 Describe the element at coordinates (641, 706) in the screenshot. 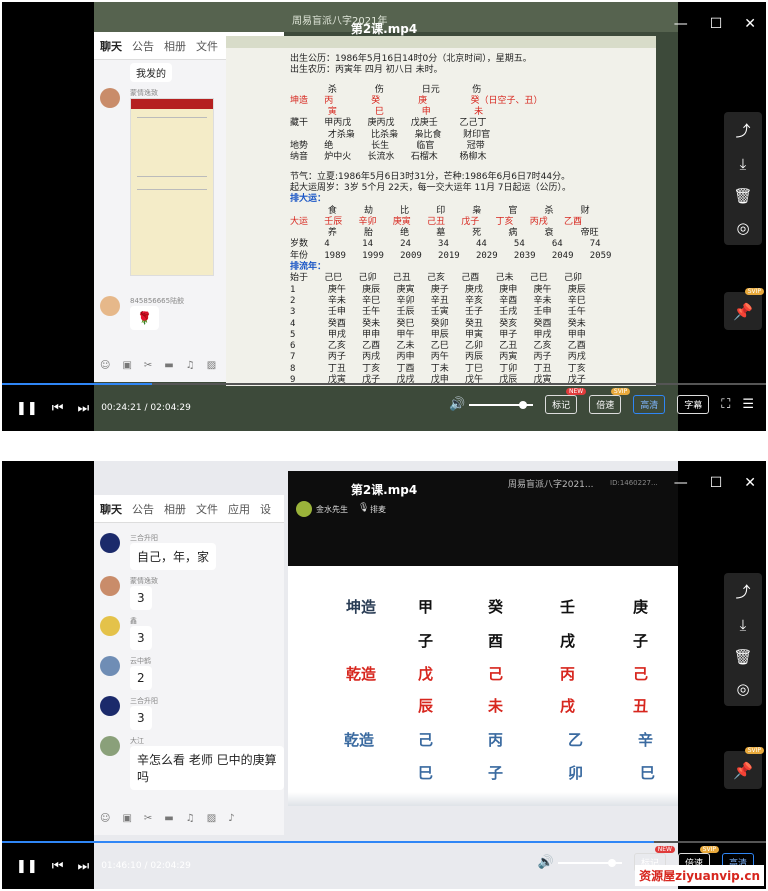

I see `branch: 丑` at that location.